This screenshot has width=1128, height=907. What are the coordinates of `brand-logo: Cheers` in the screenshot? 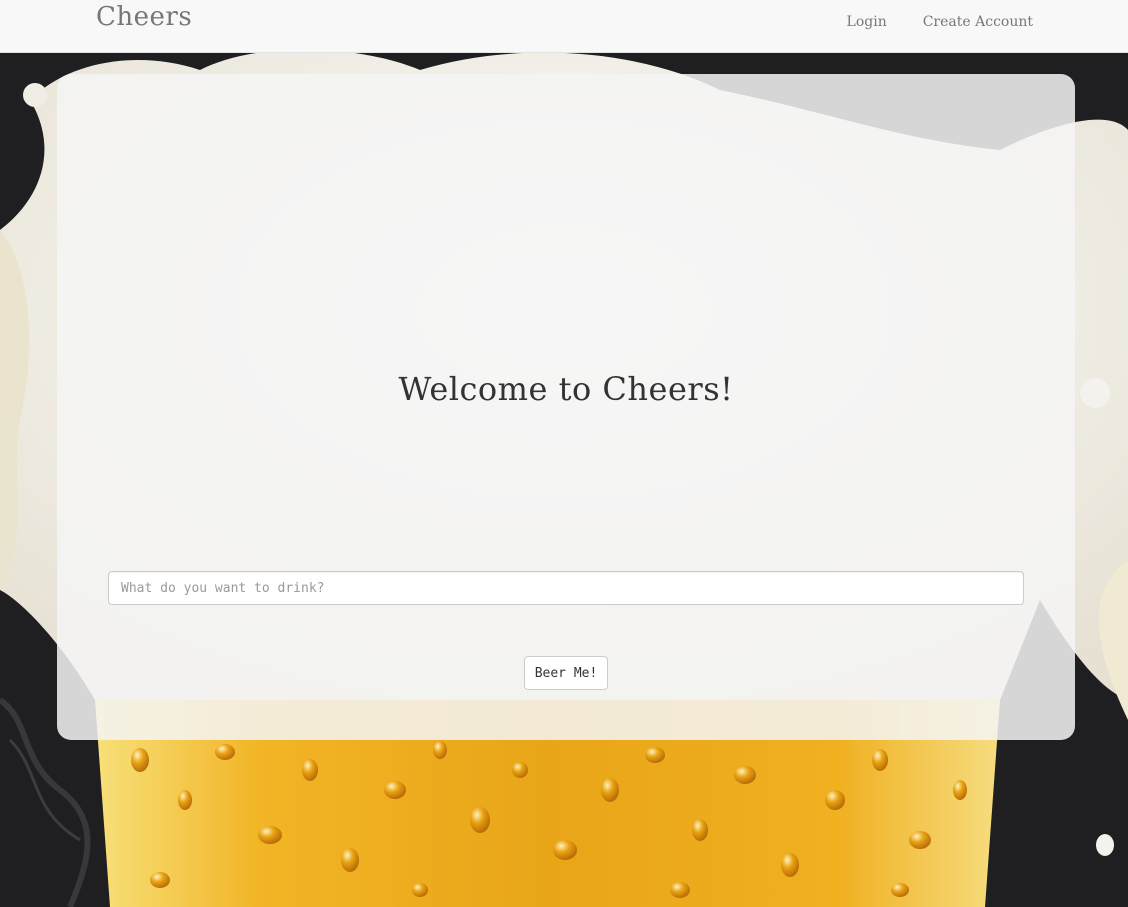 It's located at (144, 17).